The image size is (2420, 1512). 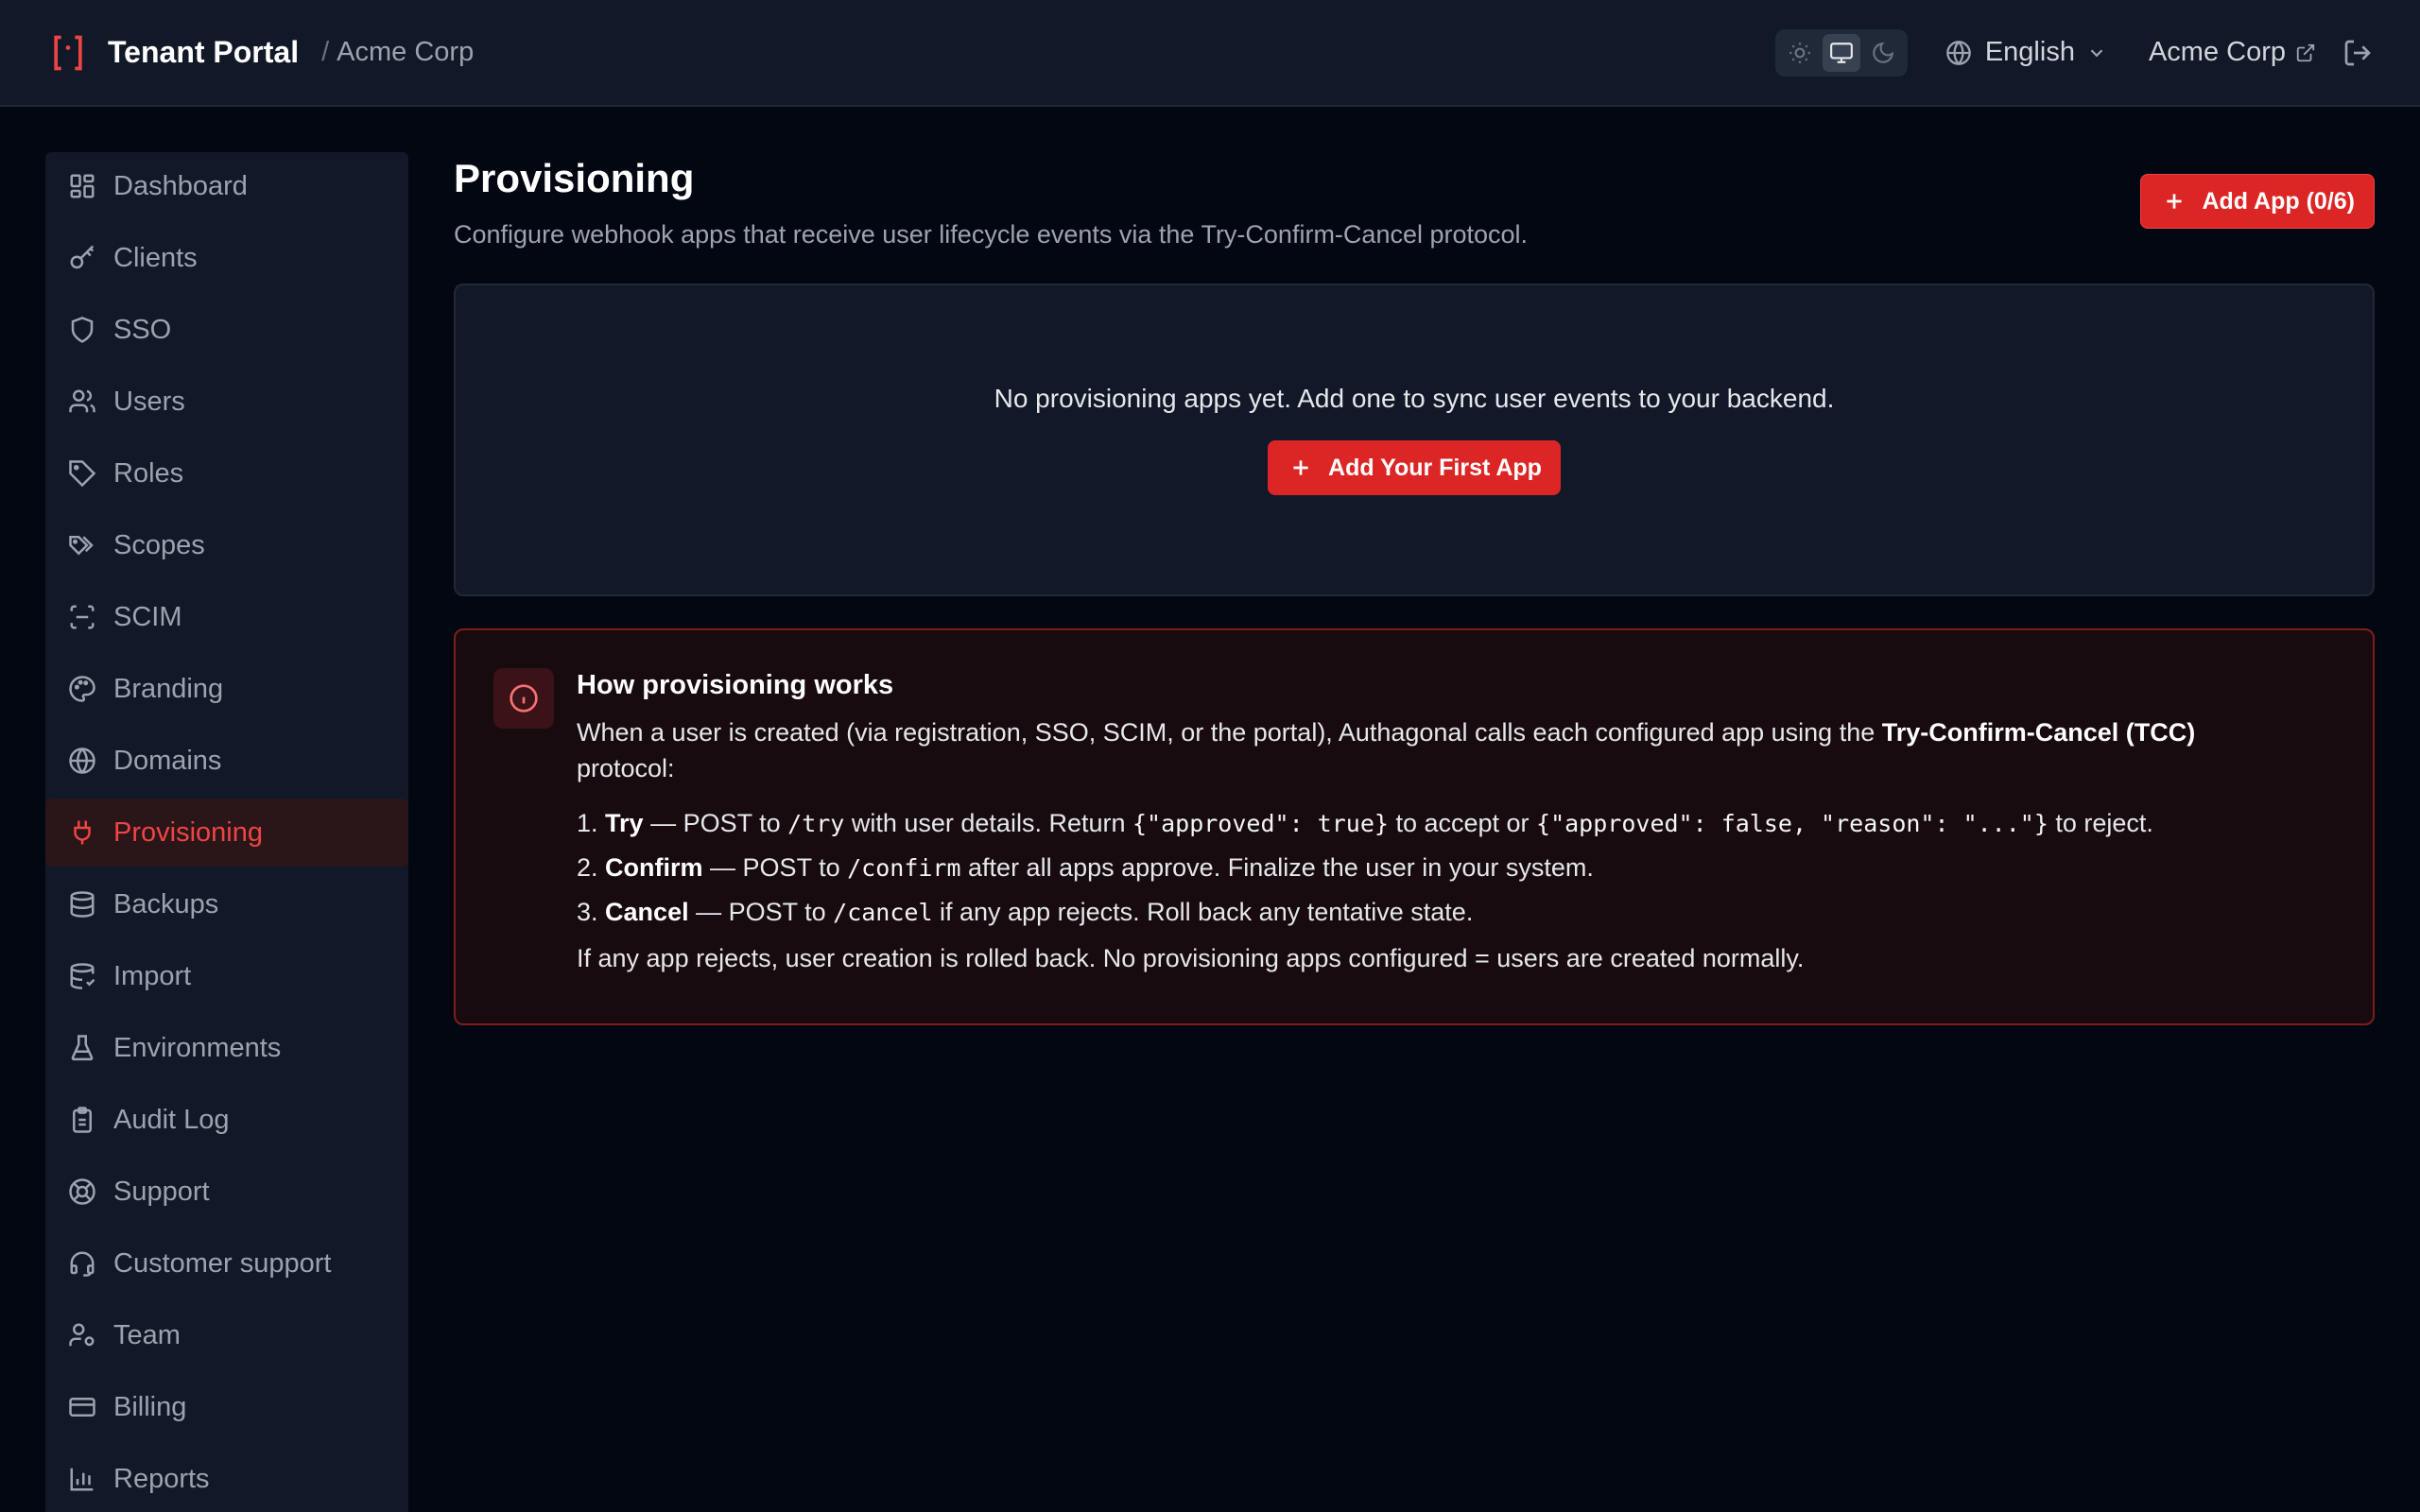 I want to click on sidebar-item-roles: Roles, so click(x=226, y=473).